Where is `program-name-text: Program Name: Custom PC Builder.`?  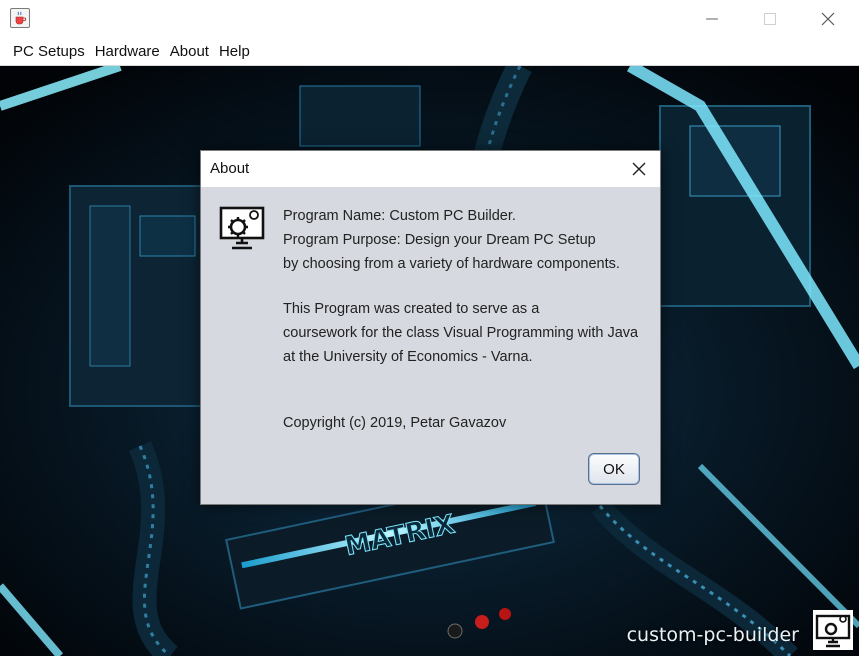 program-name-text: Program Name: Custom PC Builder. is located at coordinates (399, 216).